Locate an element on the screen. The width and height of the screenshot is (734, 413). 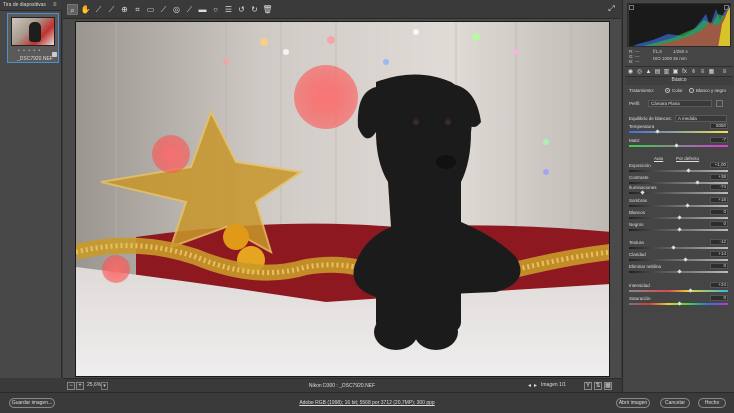
panel-tabs: ◉ ◎ ▲ ▤ ▥ ▣ fx ⌽ ≡ ▦ ≡ is located at coordinates (679, 71).